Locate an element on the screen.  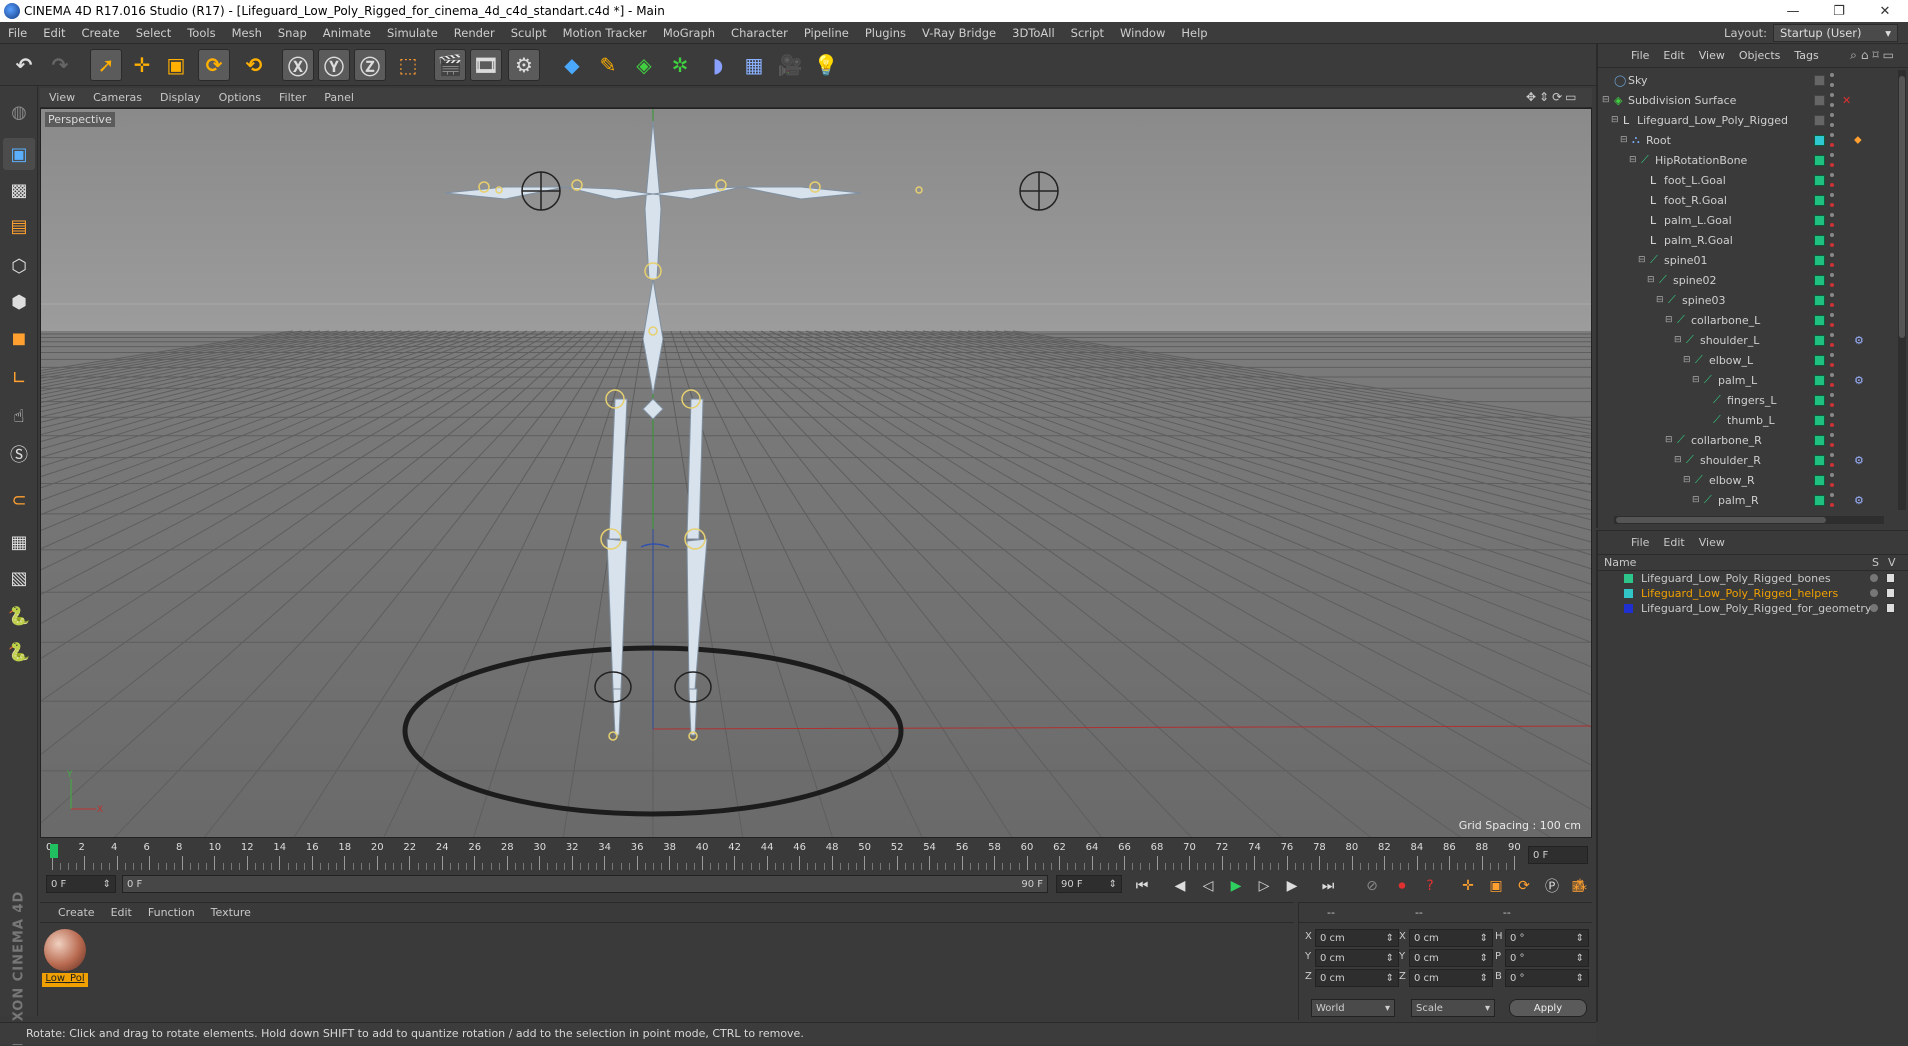
viewport-menu-cameras: Cameras is located at coordinates (117, 97).